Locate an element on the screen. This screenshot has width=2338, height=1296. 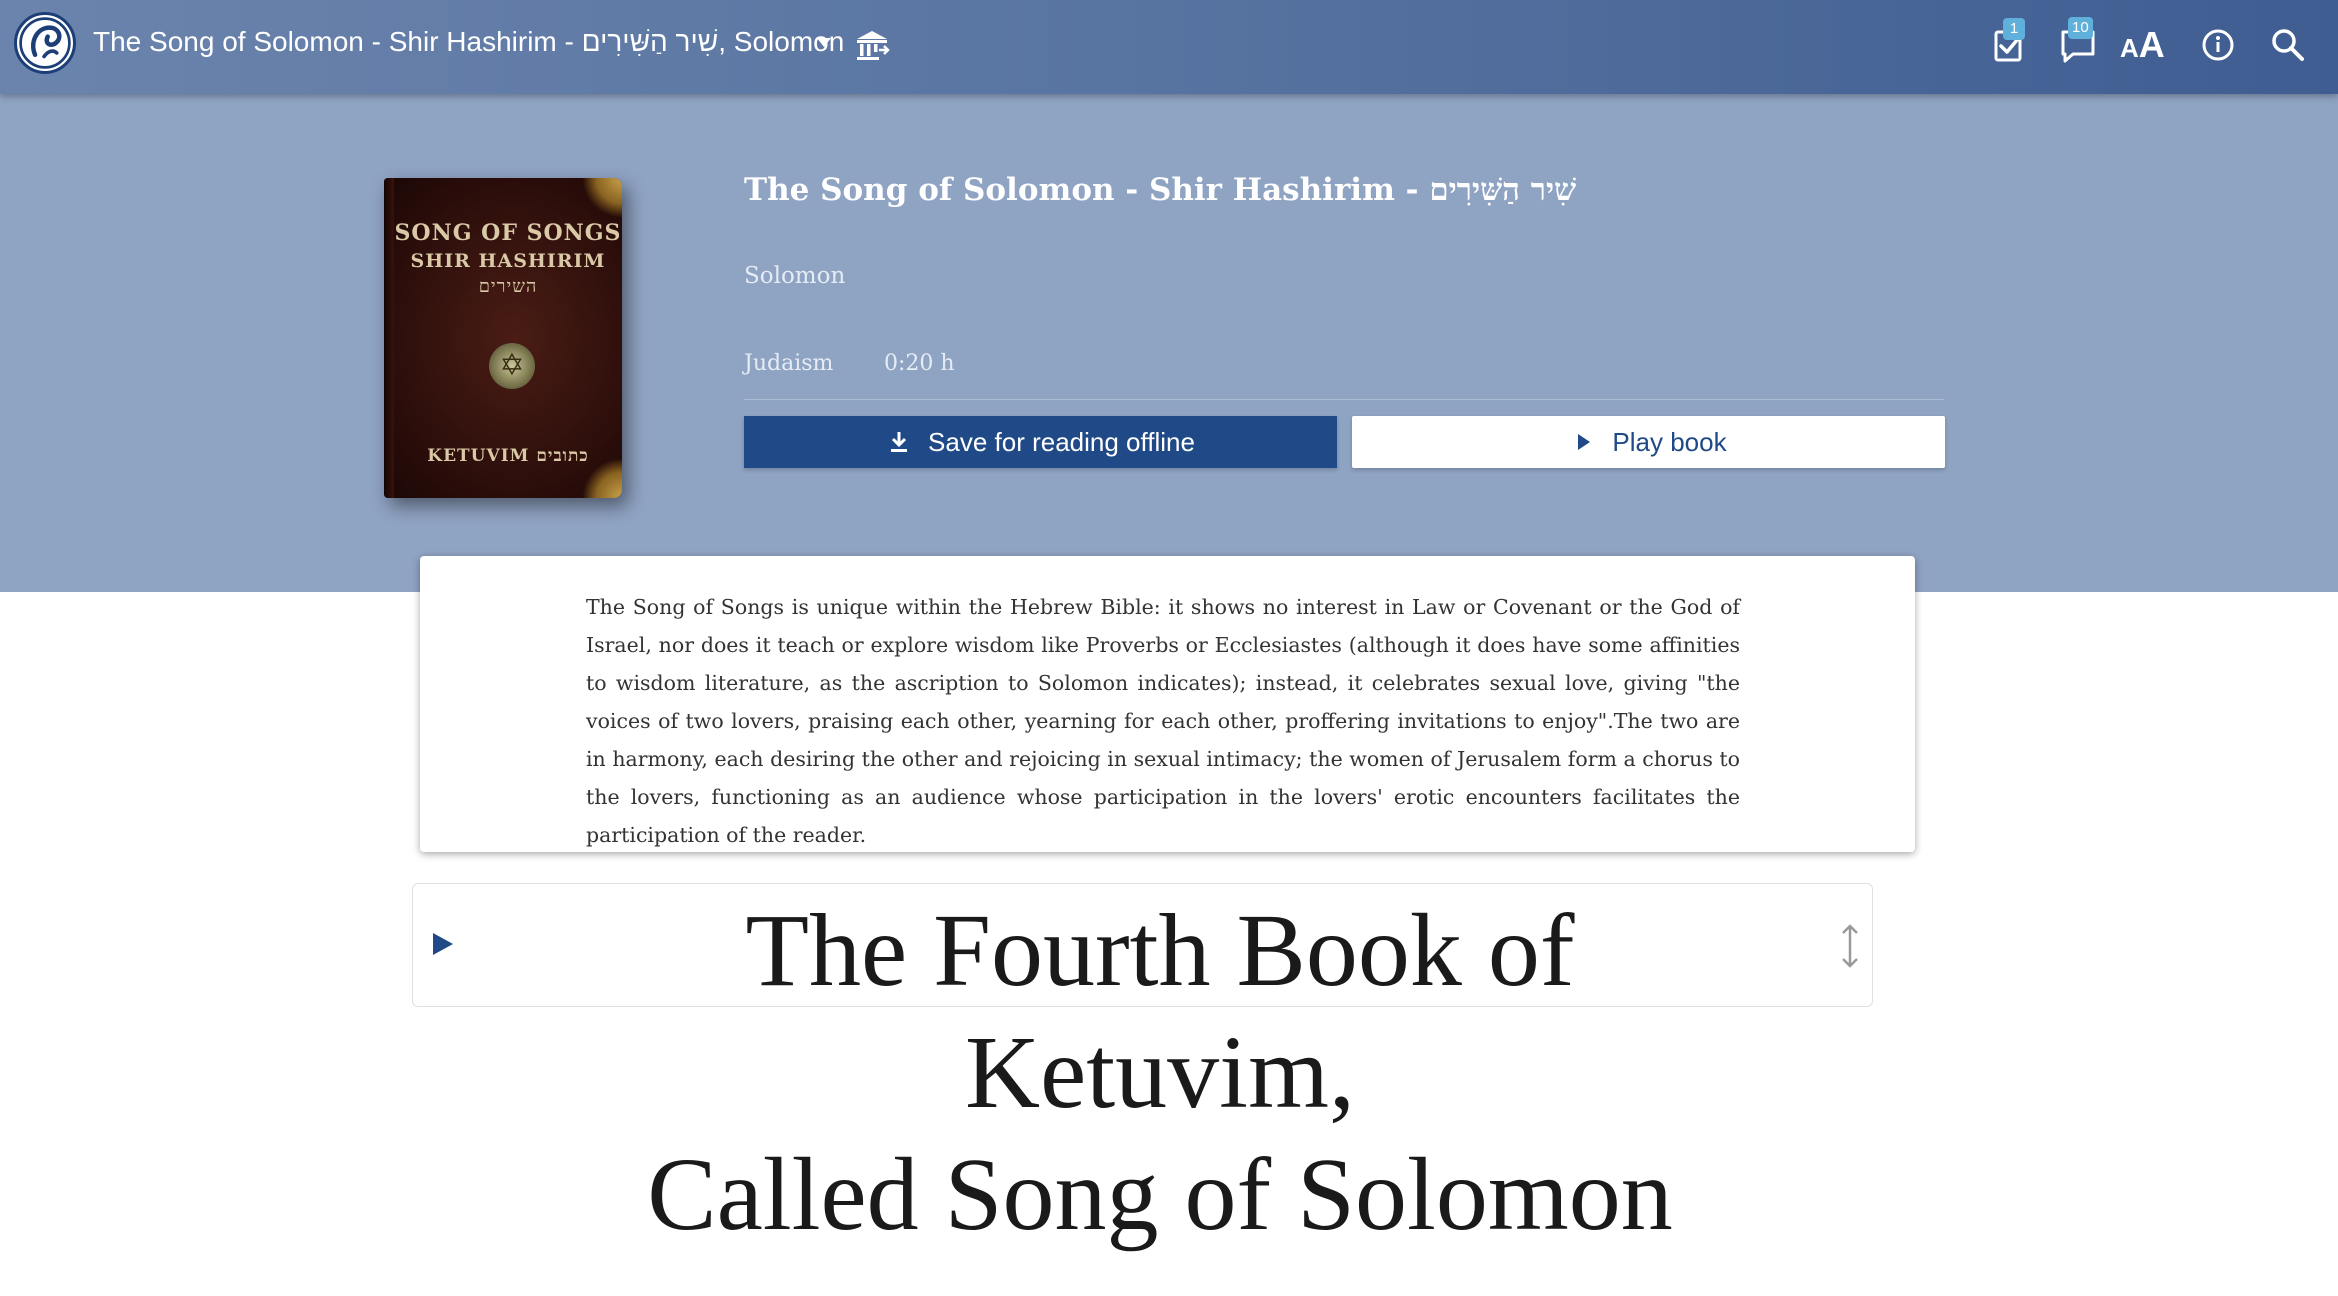
save-offline-button: Save for reading offline is located at coordinates (1040, 442).